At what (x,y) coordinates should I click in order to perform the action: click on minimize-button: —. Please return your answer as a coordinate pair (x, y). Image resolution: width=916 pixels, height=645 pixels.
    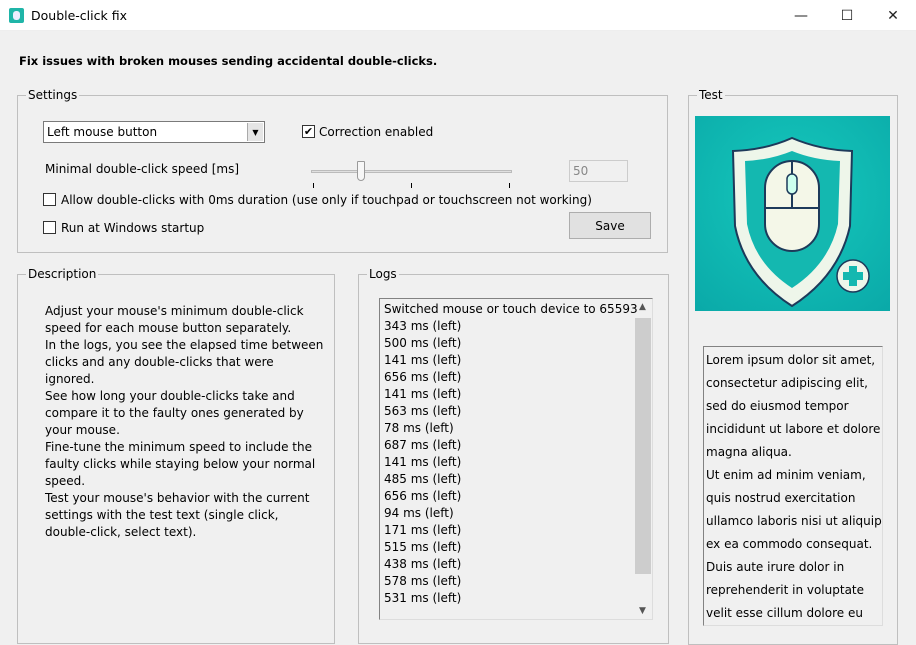
    Looking at the image, I should click on (801, 15).